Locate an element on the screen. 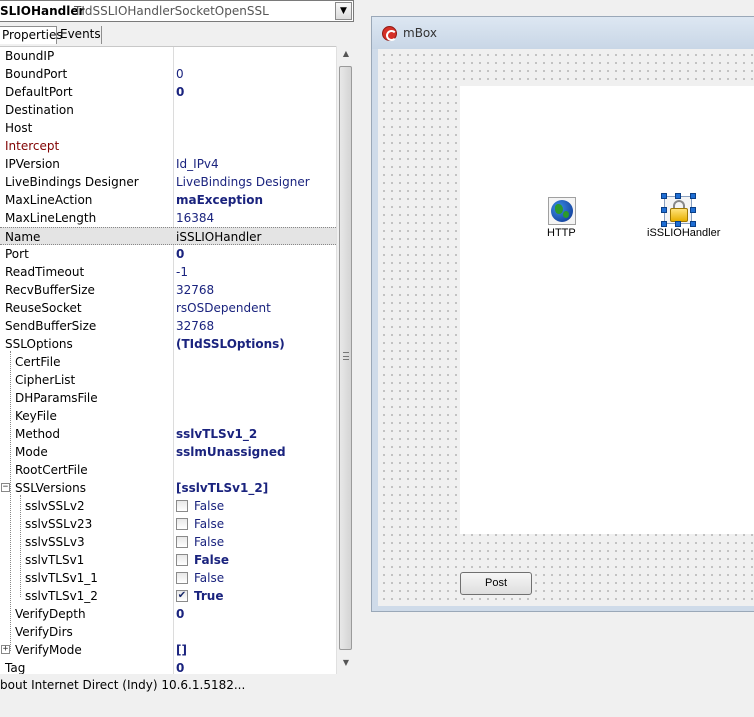 The width and height of the screenshot is (754, 717). post-button: Post is located at coordinates (496, 583).